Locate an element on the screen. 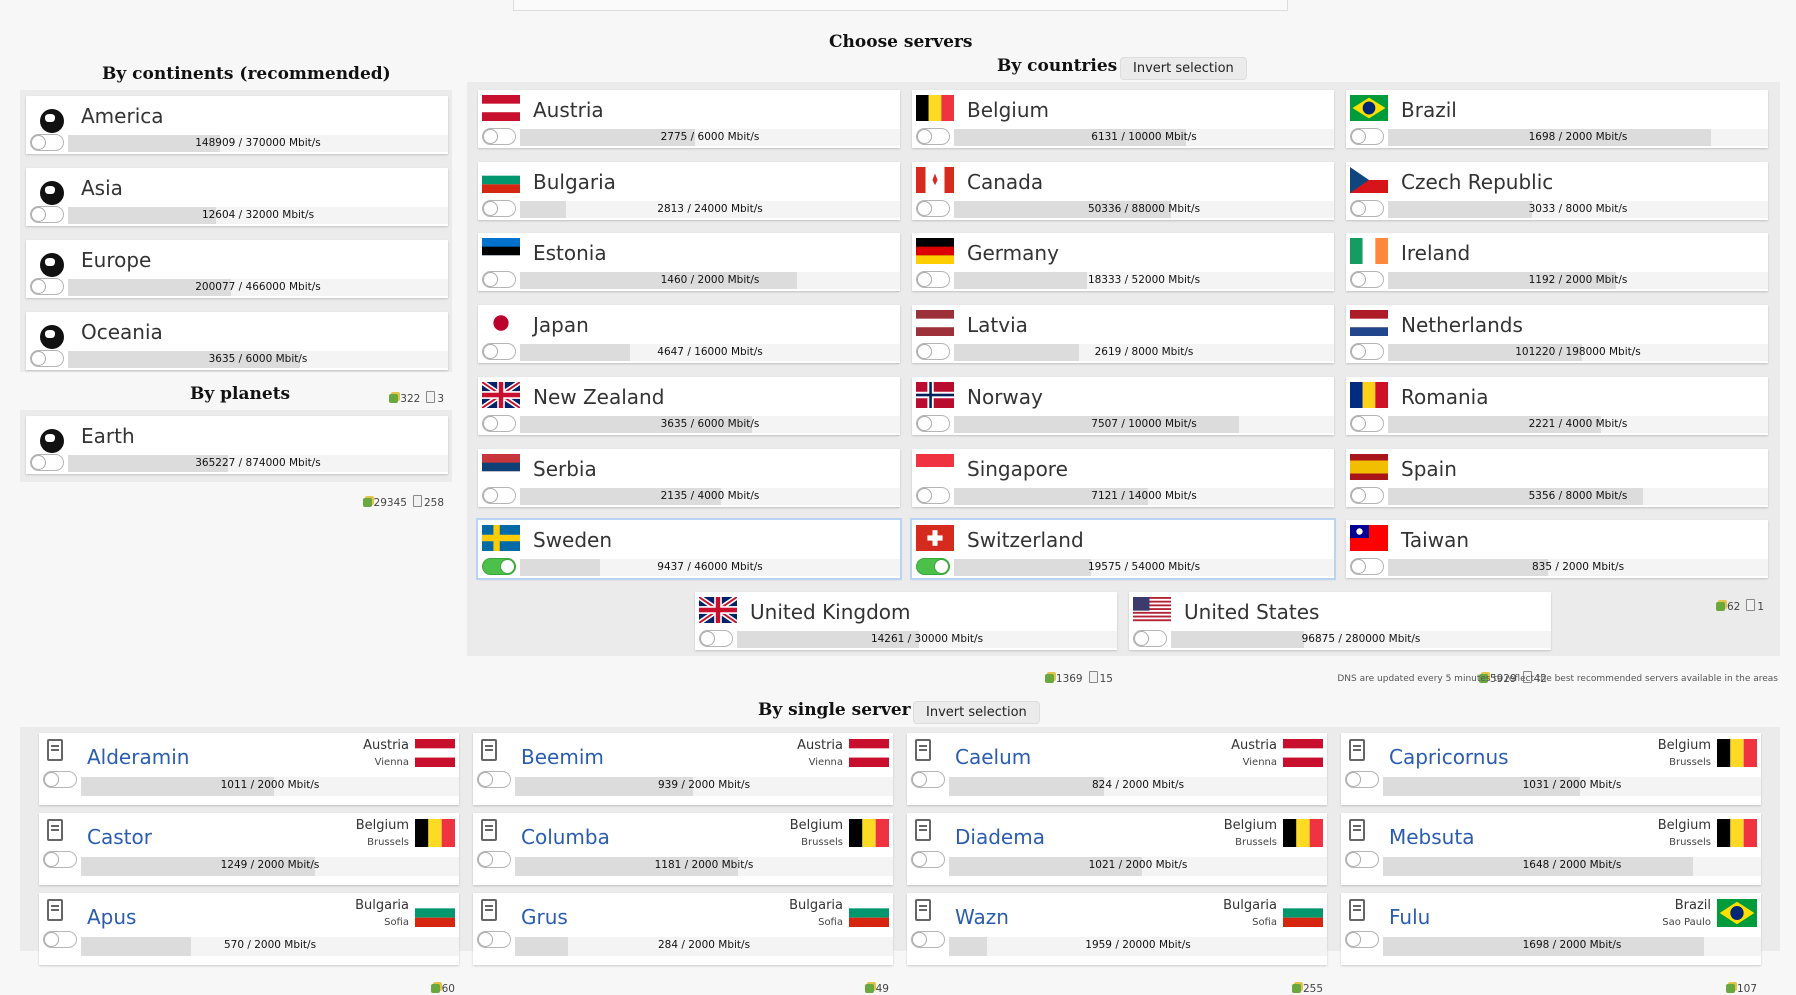 This screenshot has height=995, width=1796. server-name: Grus is located at coordinates (544, 917).